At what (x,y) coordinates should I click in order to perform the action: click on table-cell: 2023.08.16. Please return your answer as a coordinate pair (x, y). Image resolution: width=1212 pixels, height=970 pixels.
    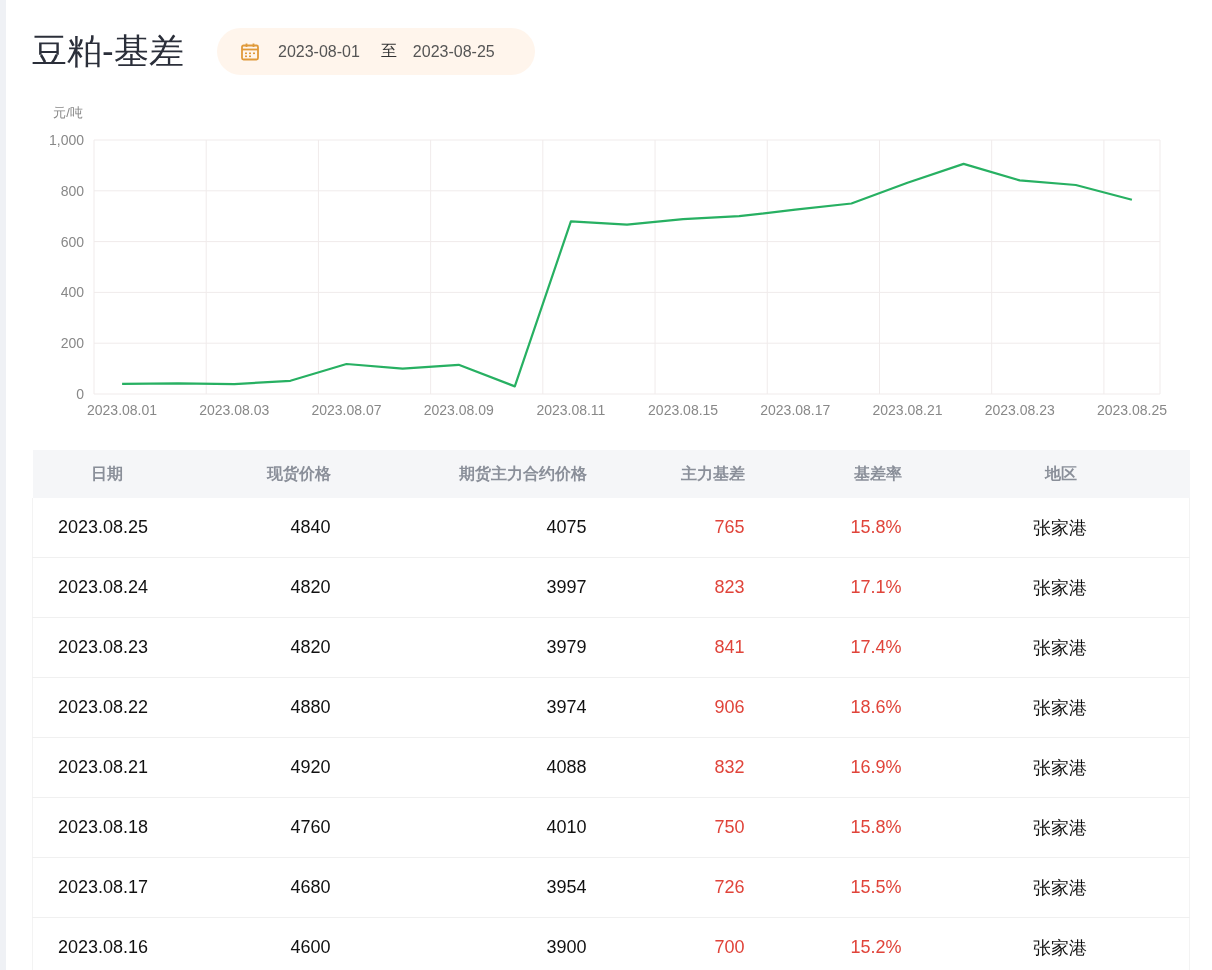
    Looking at the image, I should click on (116, 943).